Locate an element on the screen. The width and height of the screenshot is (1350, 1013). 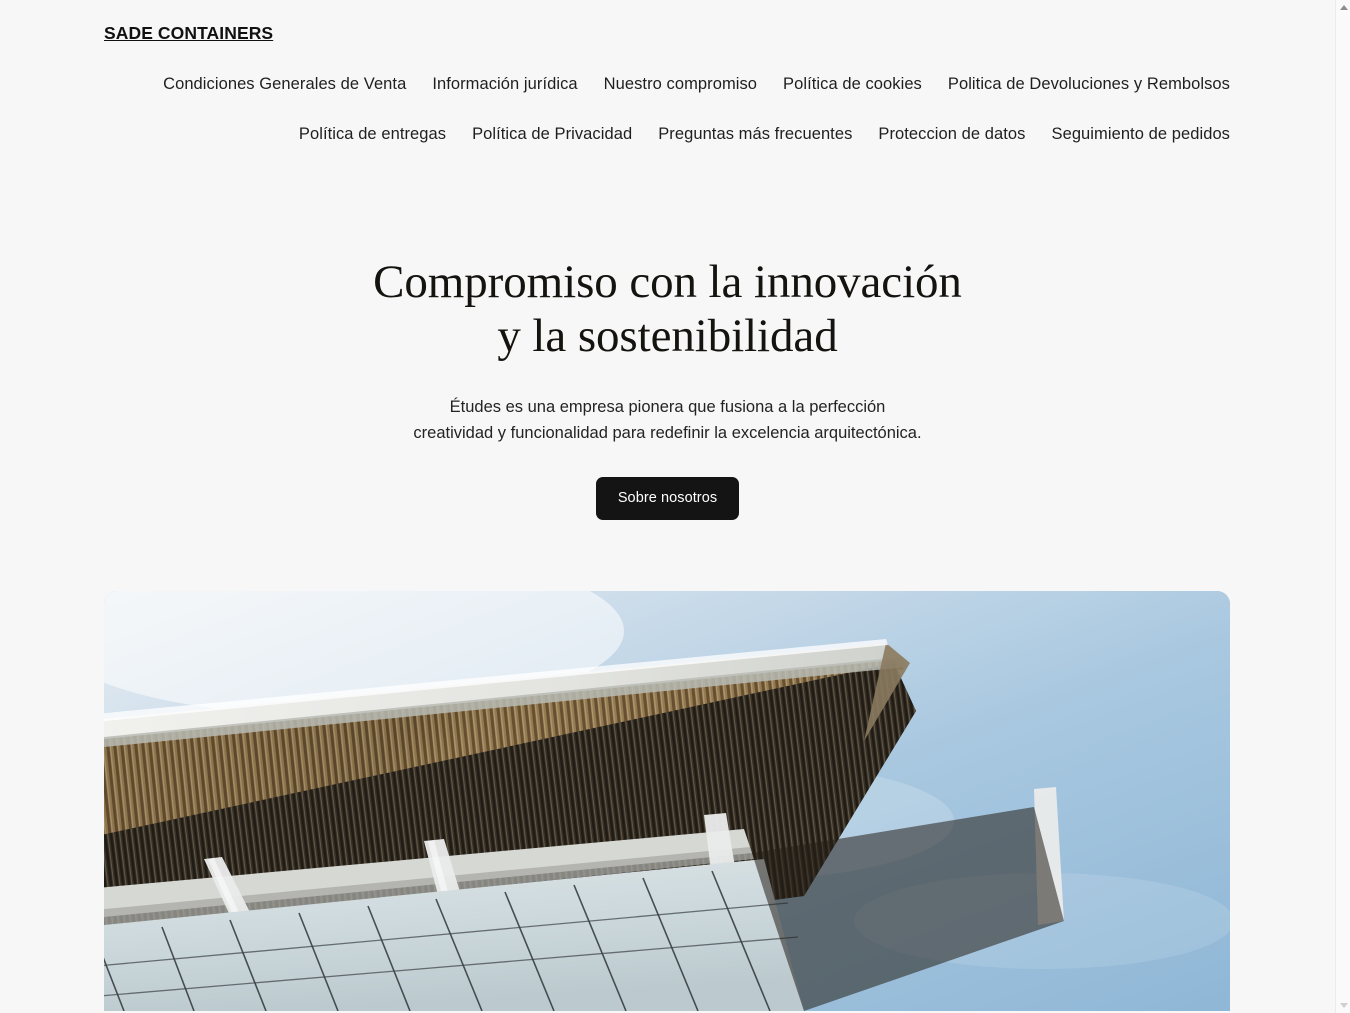
vertical-scrollbar is located at coordinates (1342, 506).